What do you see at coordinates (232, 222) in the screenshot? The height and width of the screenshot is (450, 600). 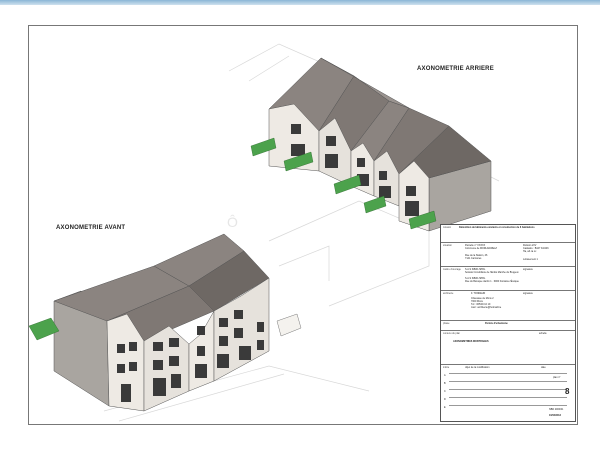 I see `watermark-glyph: Ô` at bounding box center [232, 222].